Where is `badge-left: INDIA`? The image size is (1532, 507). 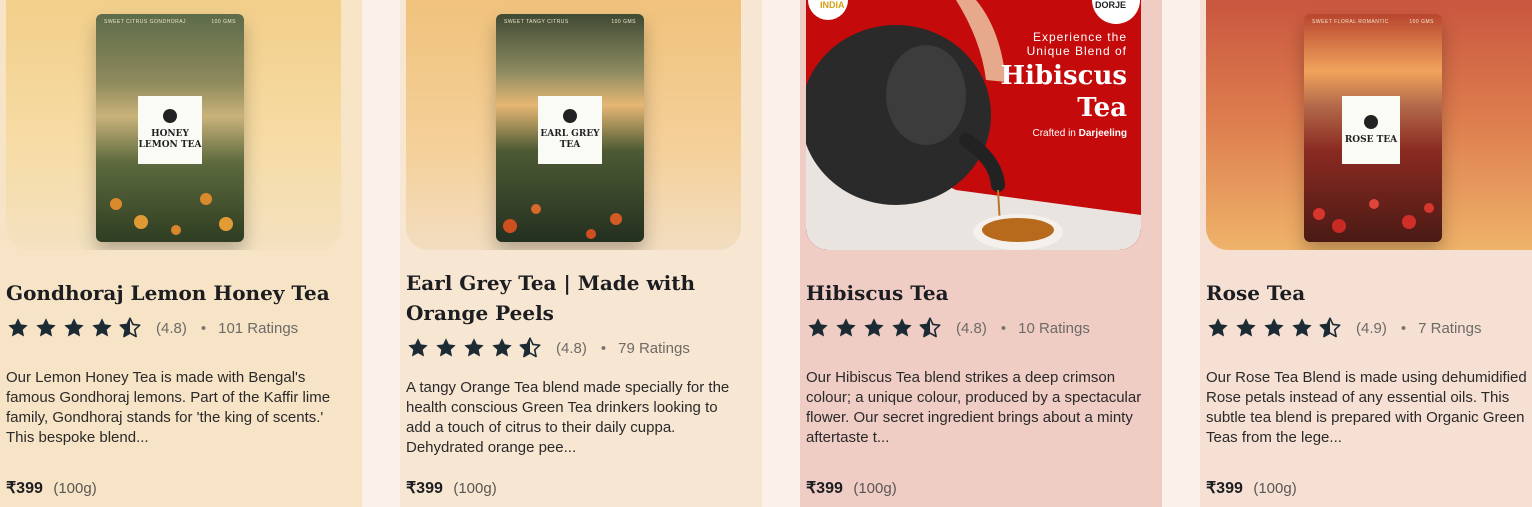
badge-left: INDIA is located at coordinates (832, 5).